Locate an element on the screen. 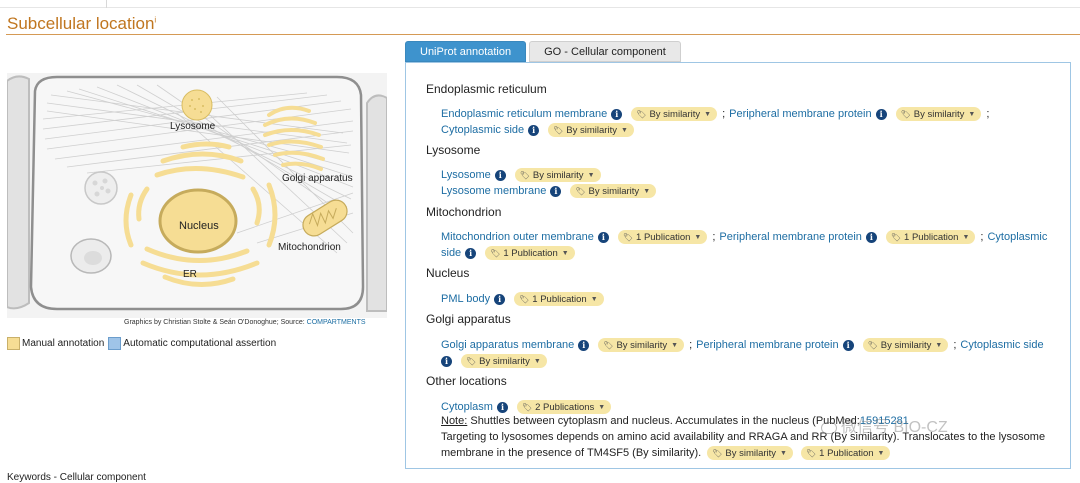 This screenshot has width=1080, height=483. lysosome-line-1: Lysosome i 🏷 By similarity ▼ is located at coordinates (523, 175).